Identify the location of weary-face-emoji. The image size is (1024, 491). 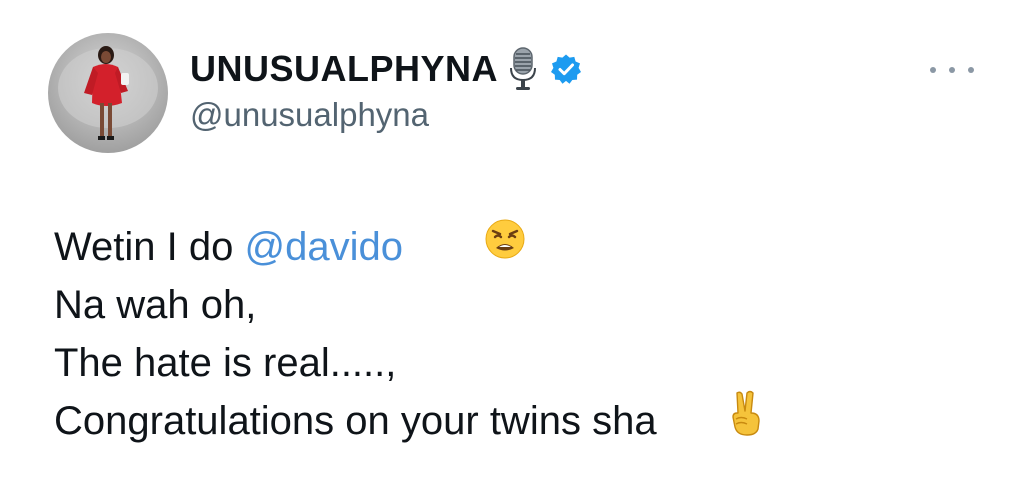
(471, 247).